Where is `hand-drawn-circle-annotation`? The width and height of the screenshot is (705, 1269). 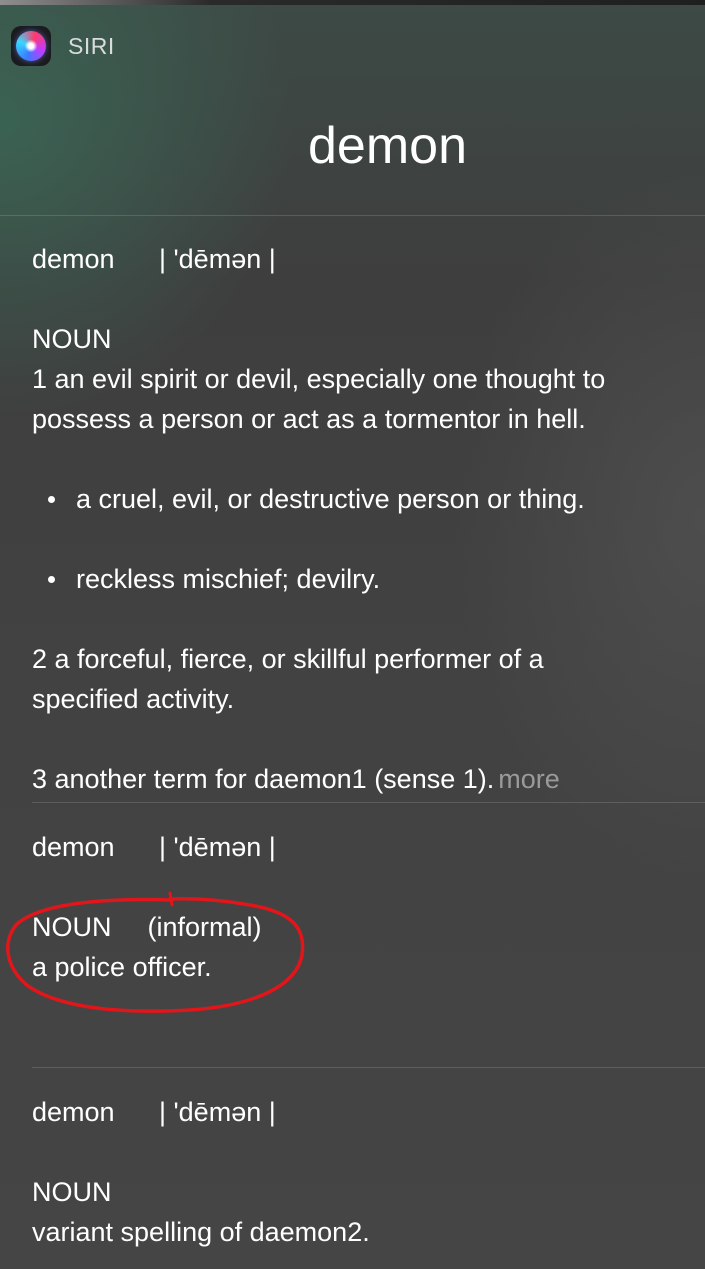
hand-drawn-circle-annotation is located at coordinates (155, 952).